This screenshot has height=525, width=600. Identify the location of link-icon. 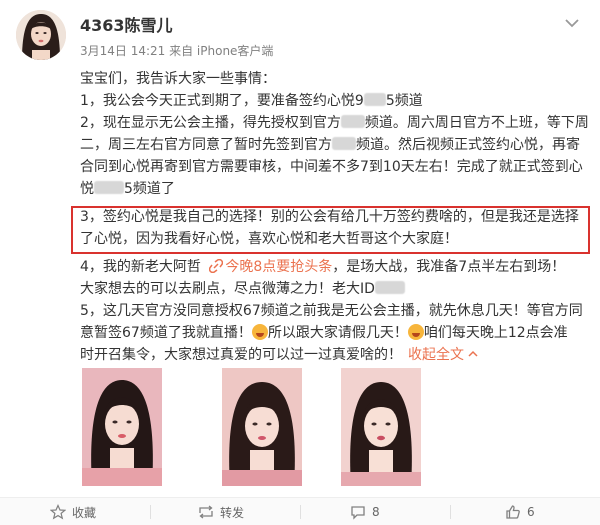
(216, 266).